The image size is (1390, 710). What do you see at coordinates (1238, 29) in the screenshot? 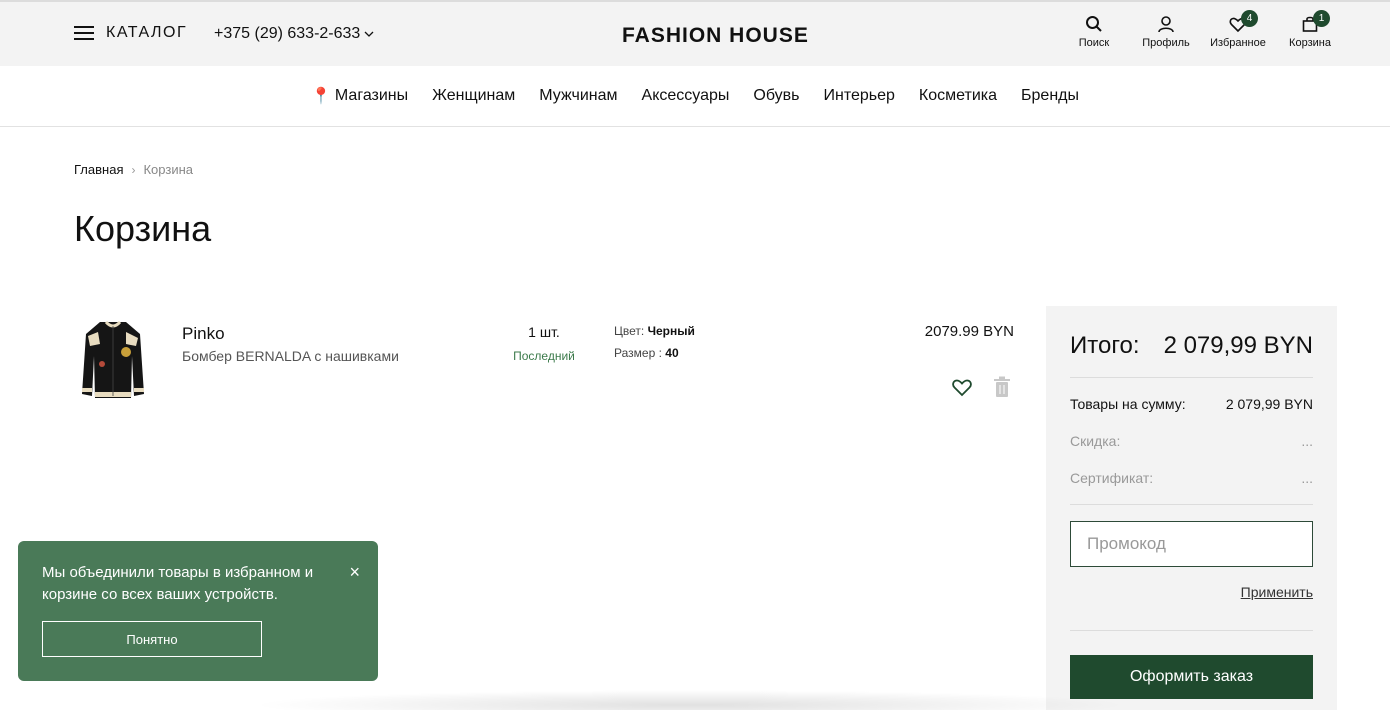
I see `favorites-button: 4 Избранное` at bounding box center [1238, 29].